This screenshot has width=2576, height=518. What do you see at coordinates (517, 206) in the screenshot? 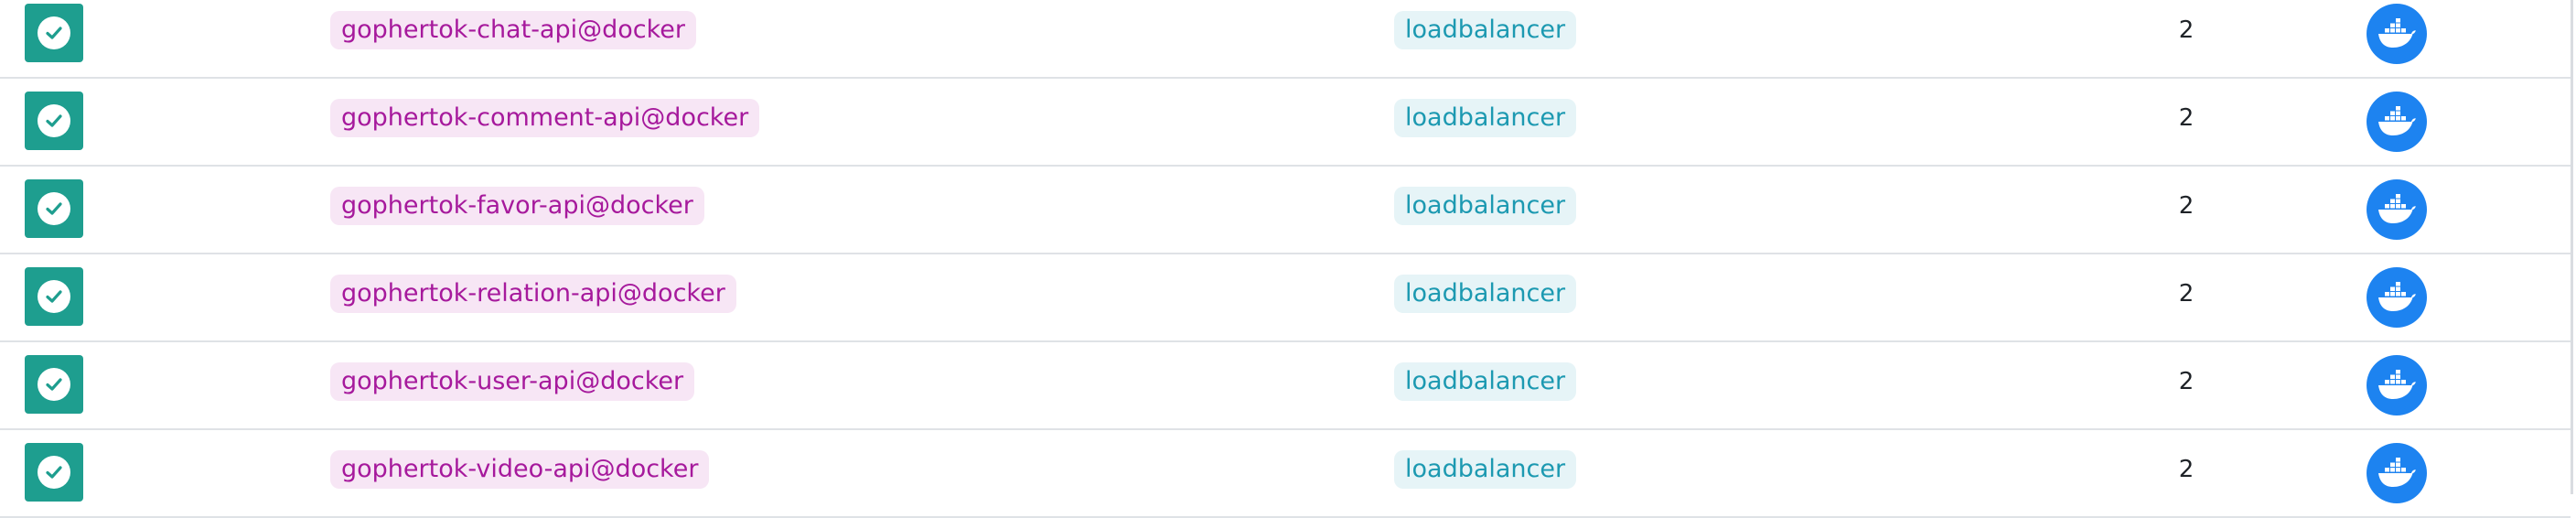
I see `service-name: gophertok-favor-api@docker` at bounding box center [517, 206].